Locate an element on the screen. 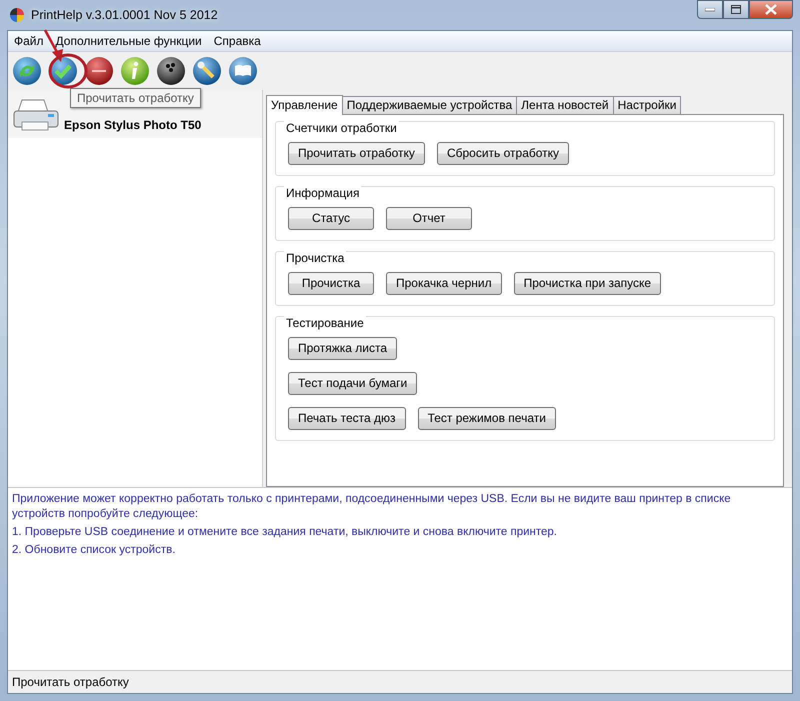 This screenshot has height=701, width=800. wrench-icon is located at coordinates (207, 71).